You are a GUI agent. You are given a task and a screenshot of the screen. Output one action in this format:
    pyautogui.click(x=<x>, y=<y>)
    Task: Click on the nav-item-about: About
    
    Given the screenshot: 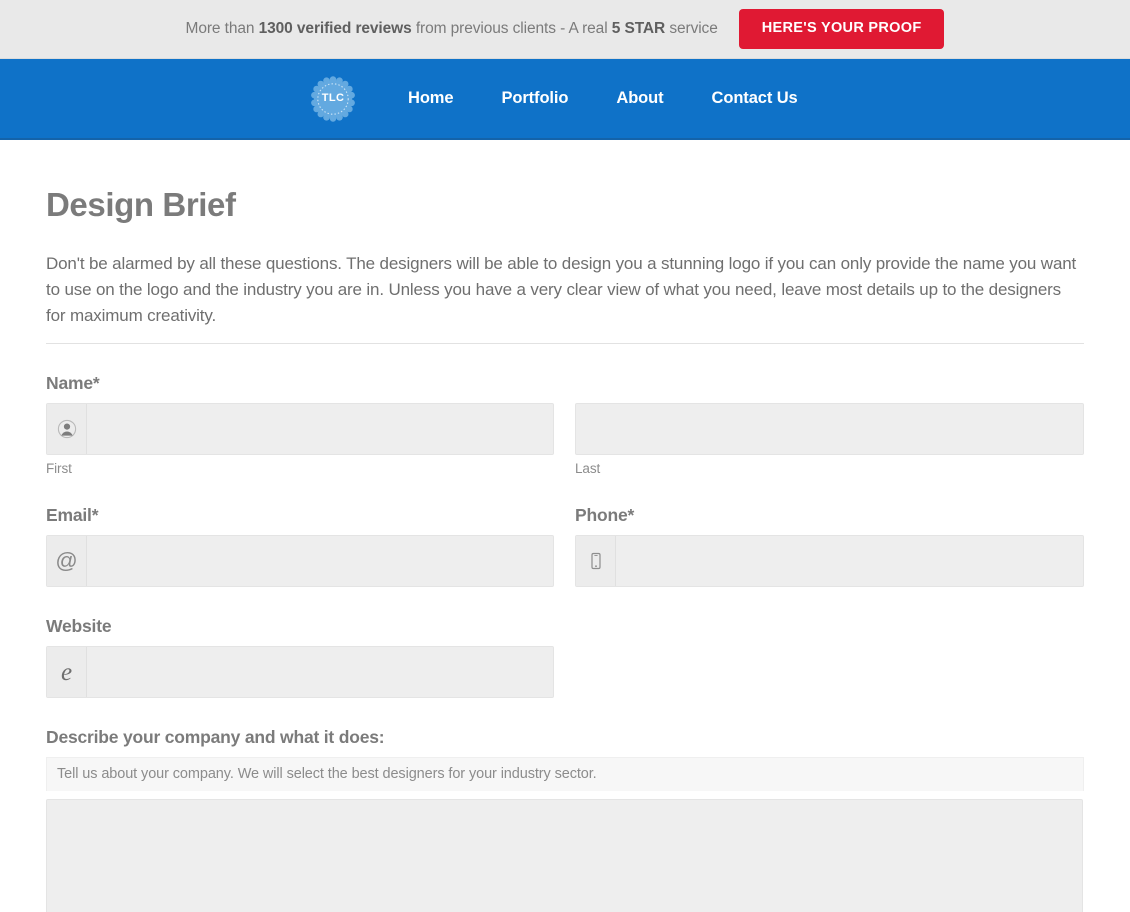 What is the action you would take?
    pyautogui.click(x=639, y=98)
    